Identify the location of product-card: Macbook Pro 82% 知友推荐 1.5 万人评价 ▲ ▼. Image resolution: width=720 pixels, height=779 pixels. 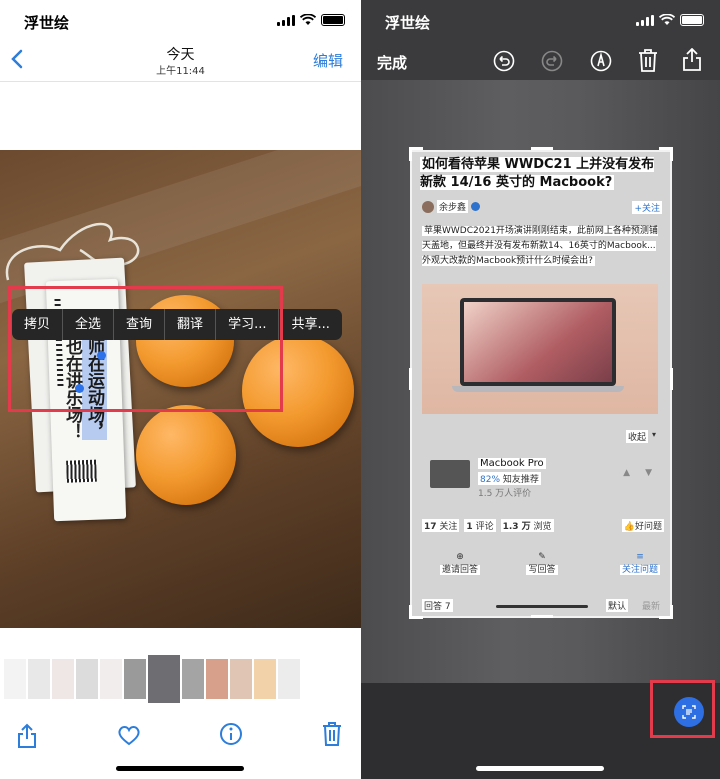
(541, 477).